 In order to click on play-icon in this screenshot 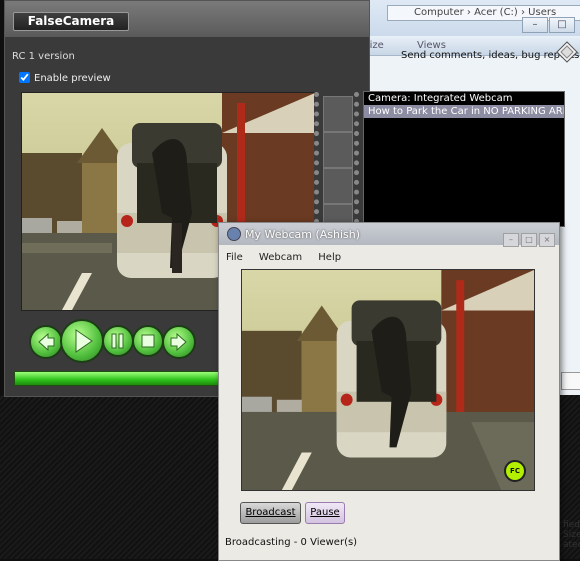, I will do `click(84, 341)`.